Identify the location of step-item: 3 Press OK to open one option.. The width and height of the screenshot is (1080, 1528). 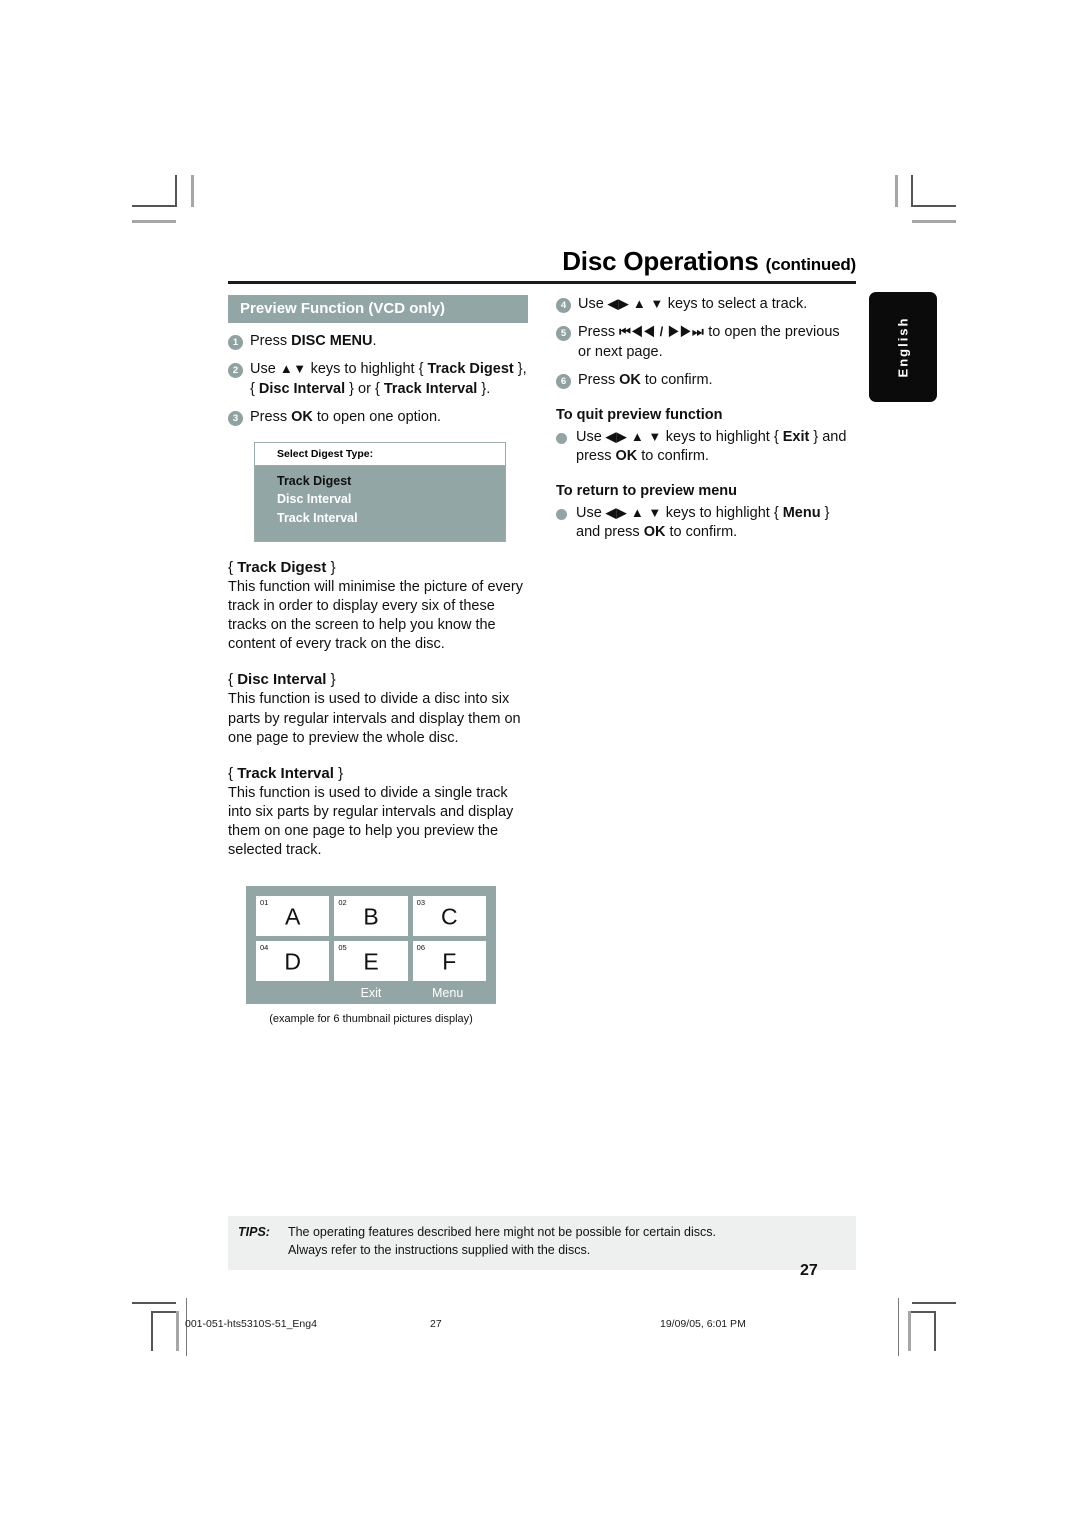
(378, 417).